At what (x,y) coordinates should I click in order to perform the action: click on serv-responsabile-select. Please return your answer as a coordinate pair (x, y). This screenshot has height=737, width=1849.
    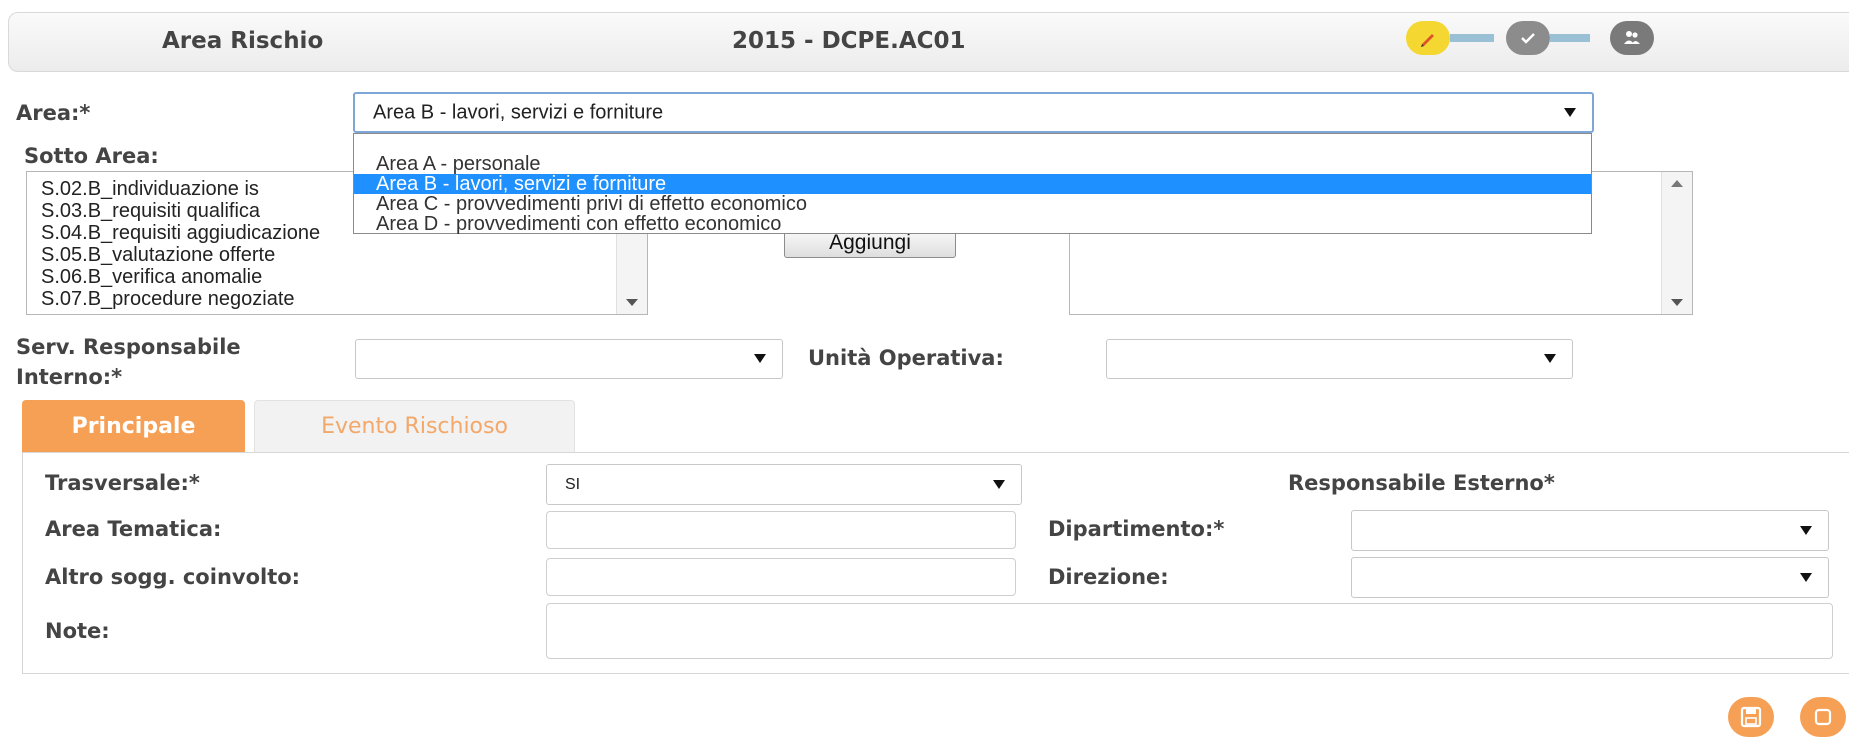
    Looking at the image, I should click on (569, 359).